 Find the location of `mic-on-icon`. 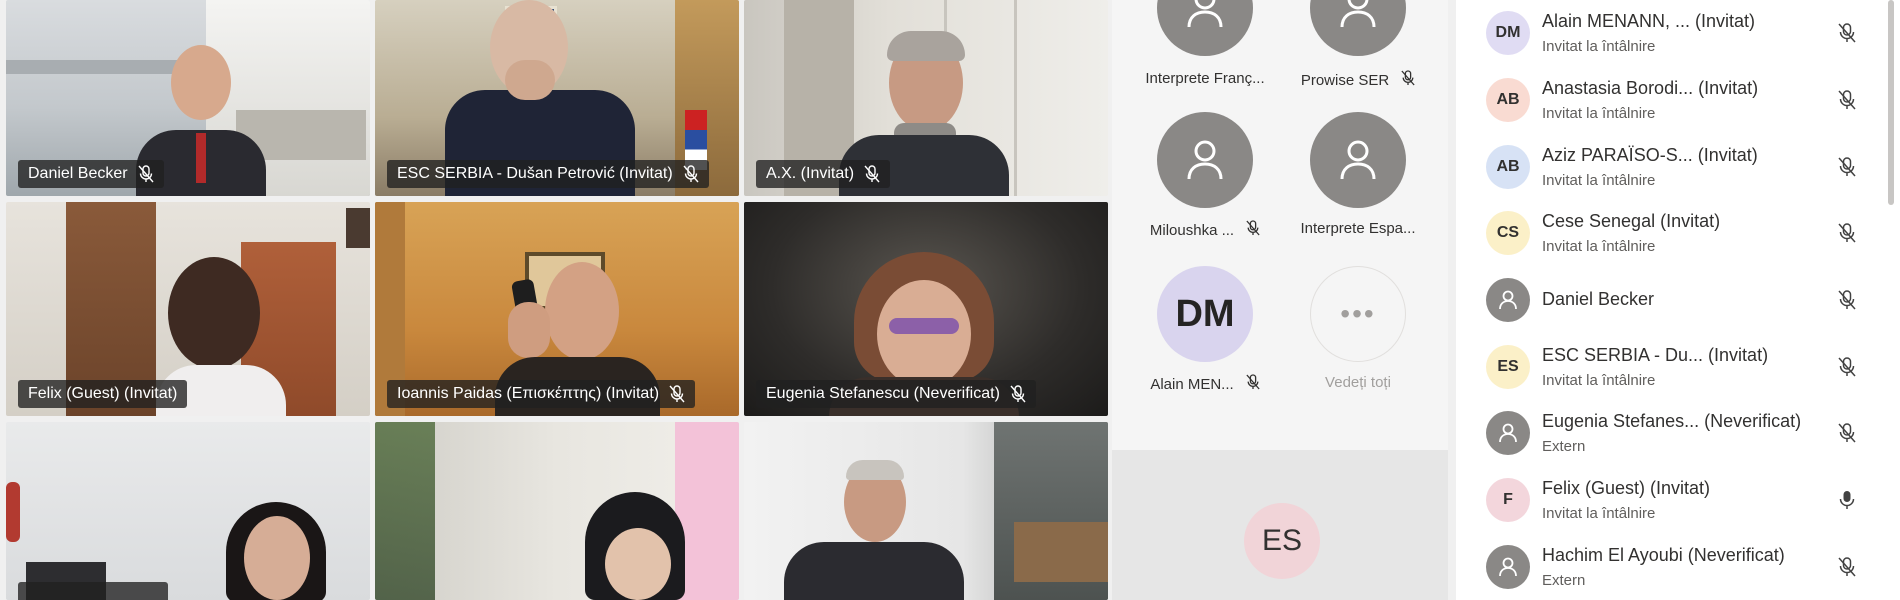

mic-on-icon is located at coordinates (1847, 500).